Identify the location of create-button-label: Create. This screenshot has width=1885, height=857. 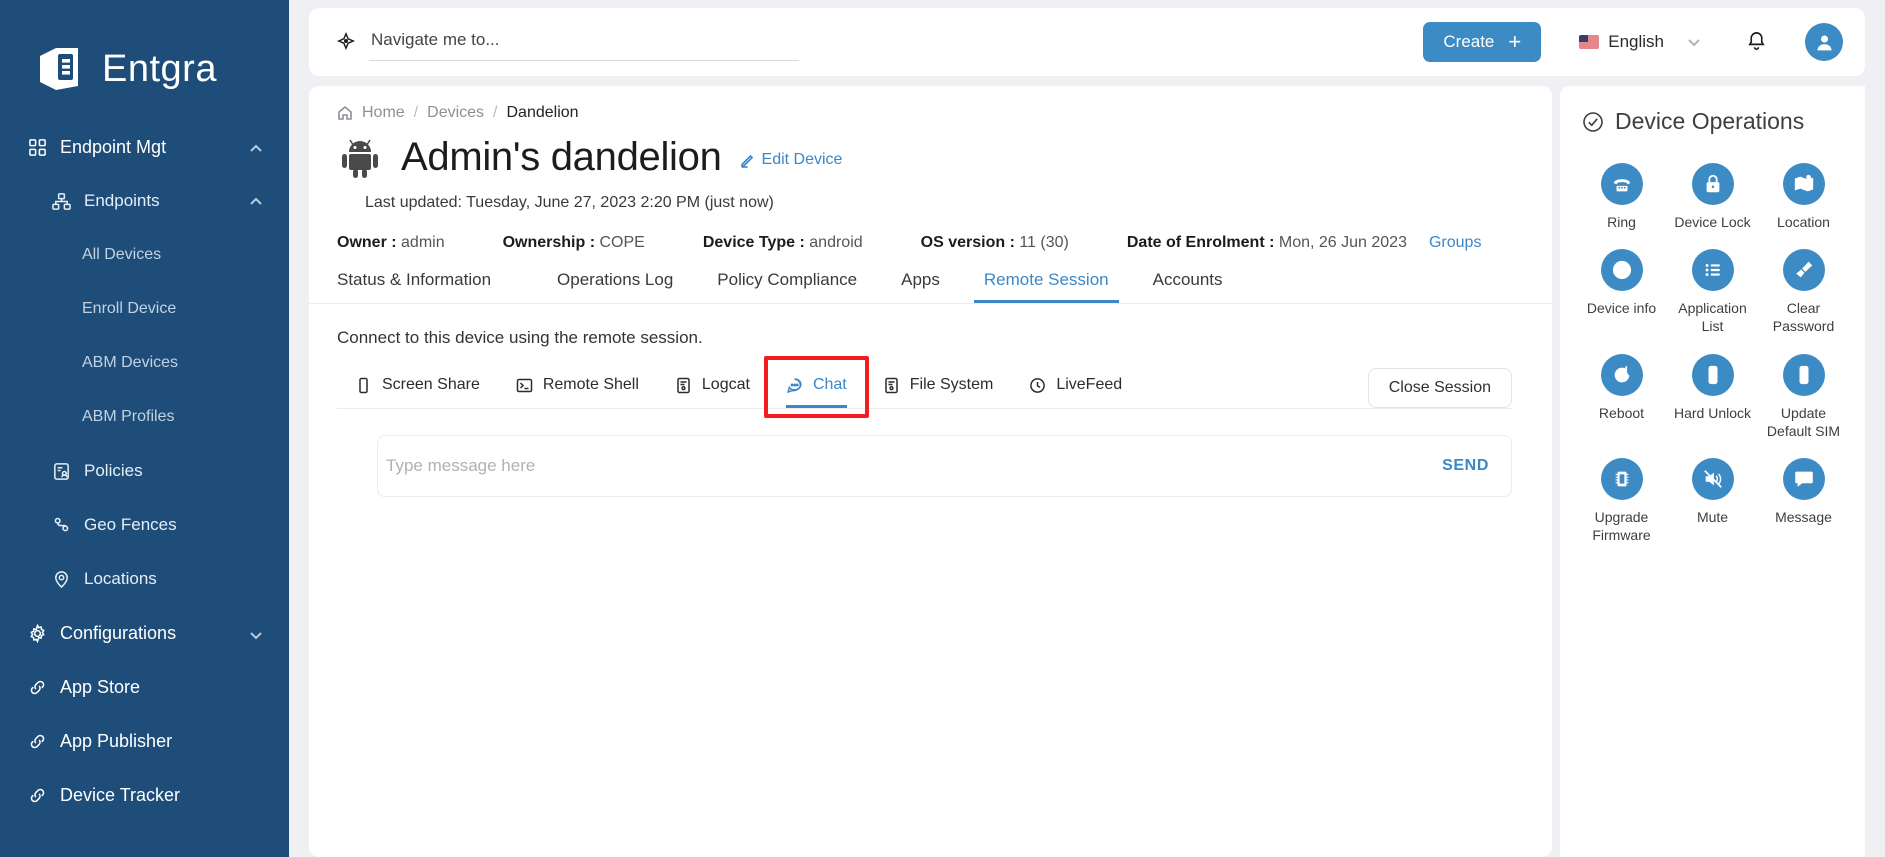
(1469, 41).